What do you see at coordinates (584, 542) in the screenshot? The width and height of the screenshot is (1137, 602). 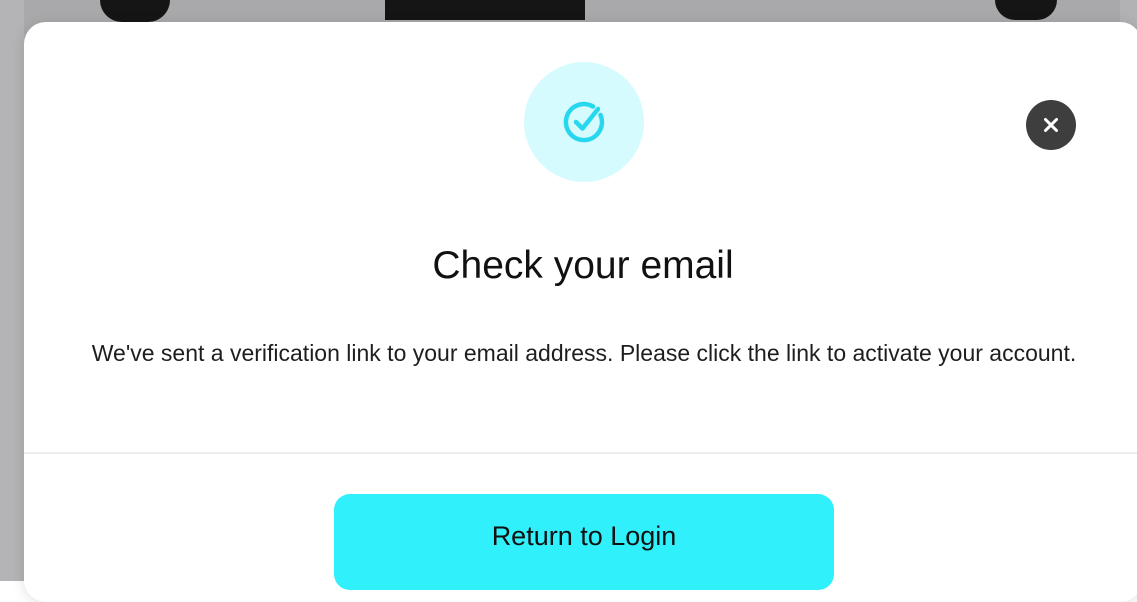 I see `return-to-login-button: Return to Login` at bounding box center [584, 542].